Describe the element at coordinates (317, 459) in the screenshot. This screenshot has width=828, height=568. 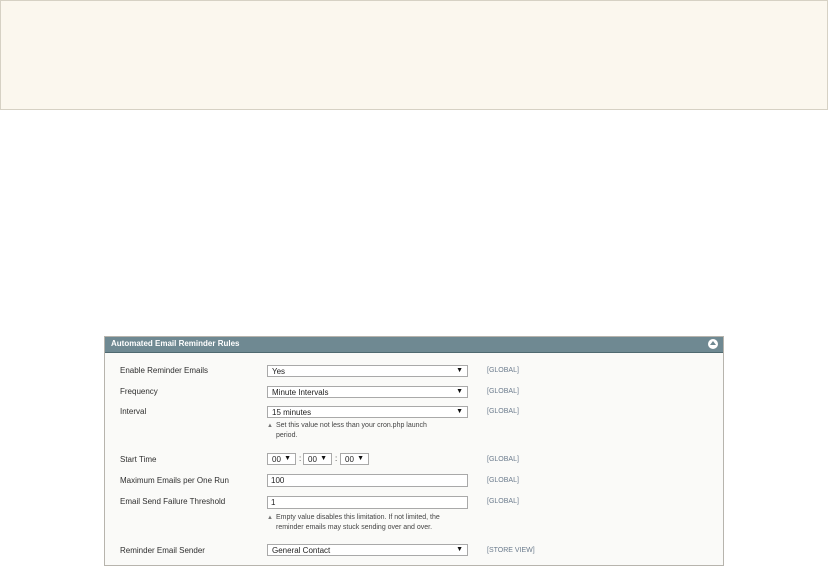
I see `start-minute-select: 00 ▼` at that location.